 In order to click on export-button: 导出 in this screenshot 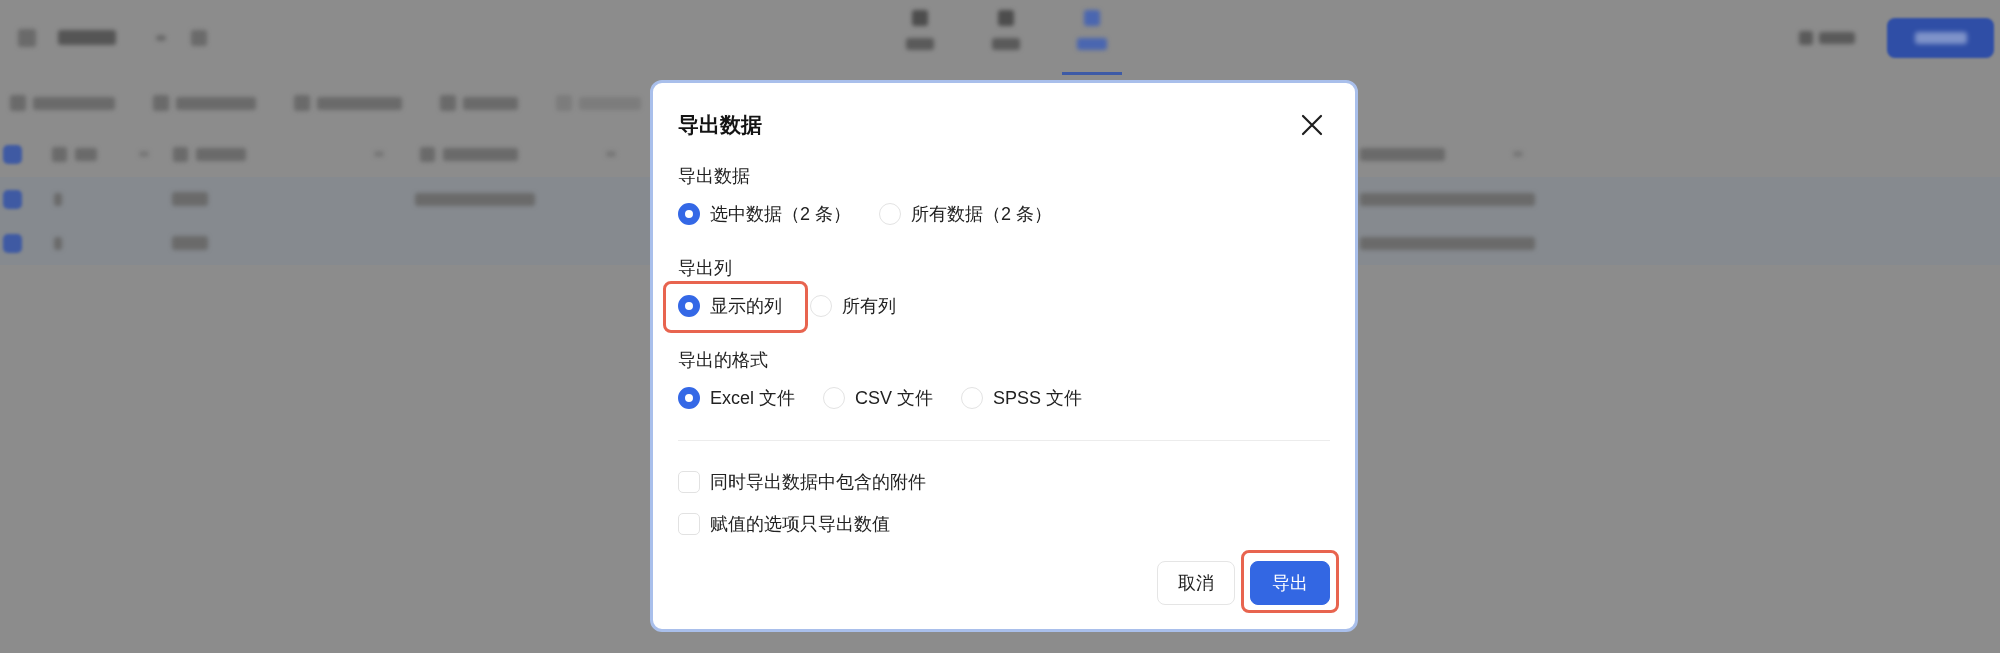, I will do `click(1290, 583)`.